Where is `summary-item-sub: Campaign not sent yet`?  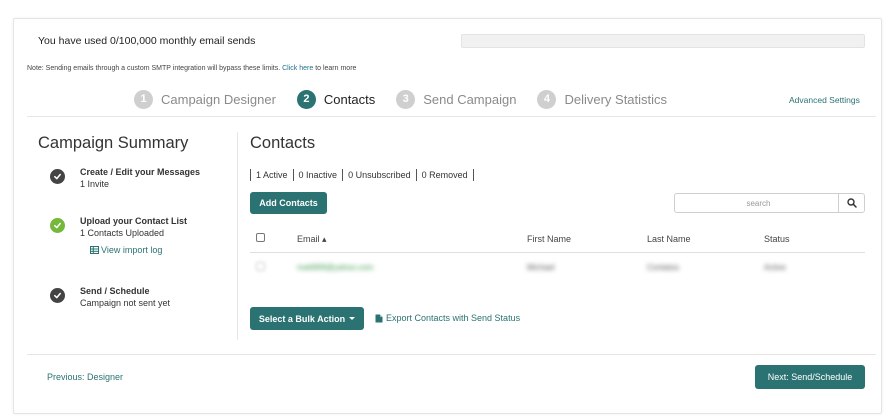 summary-item-sub: Campaign not sent yet is located at coordinates (125, 303).